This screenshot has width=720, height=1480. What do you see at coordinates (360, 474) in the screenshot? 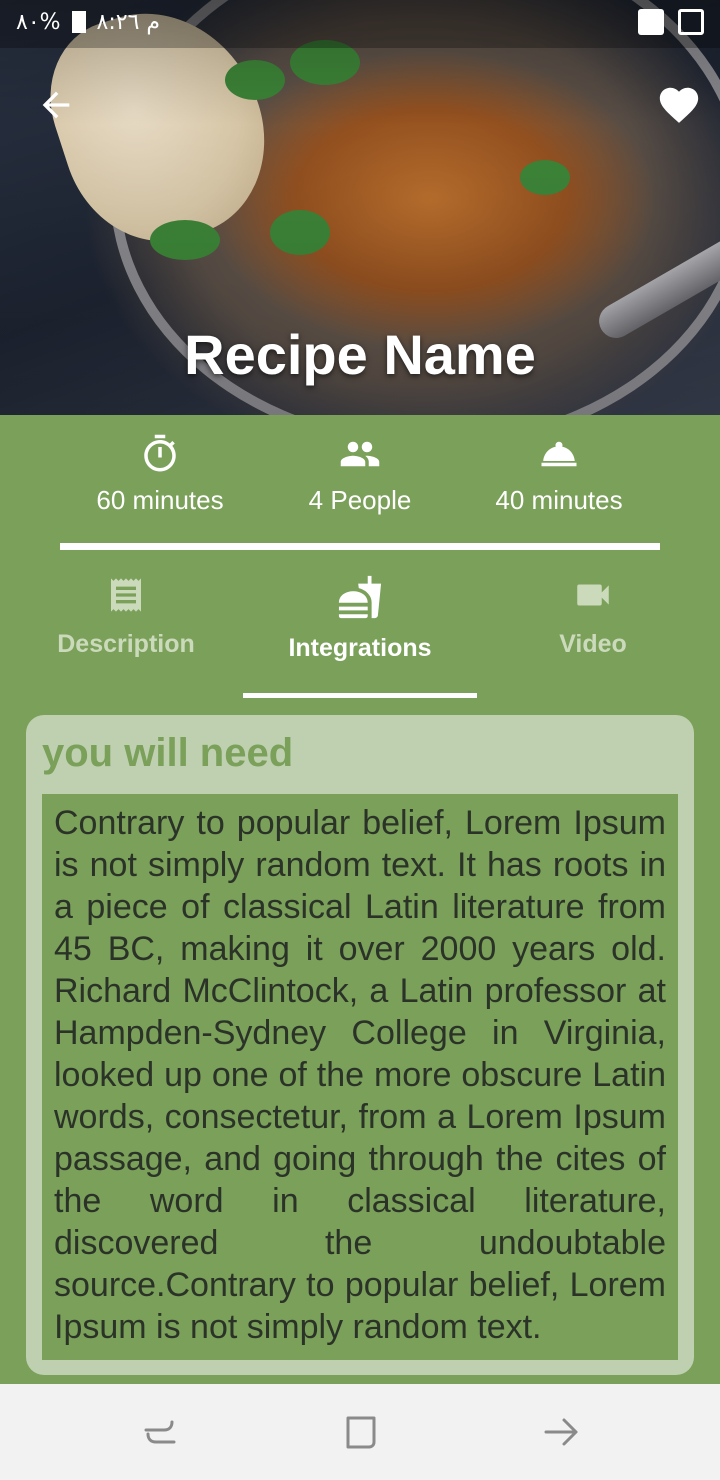
I see `stat-servings: 4 People` at bounding box center [360, 474].